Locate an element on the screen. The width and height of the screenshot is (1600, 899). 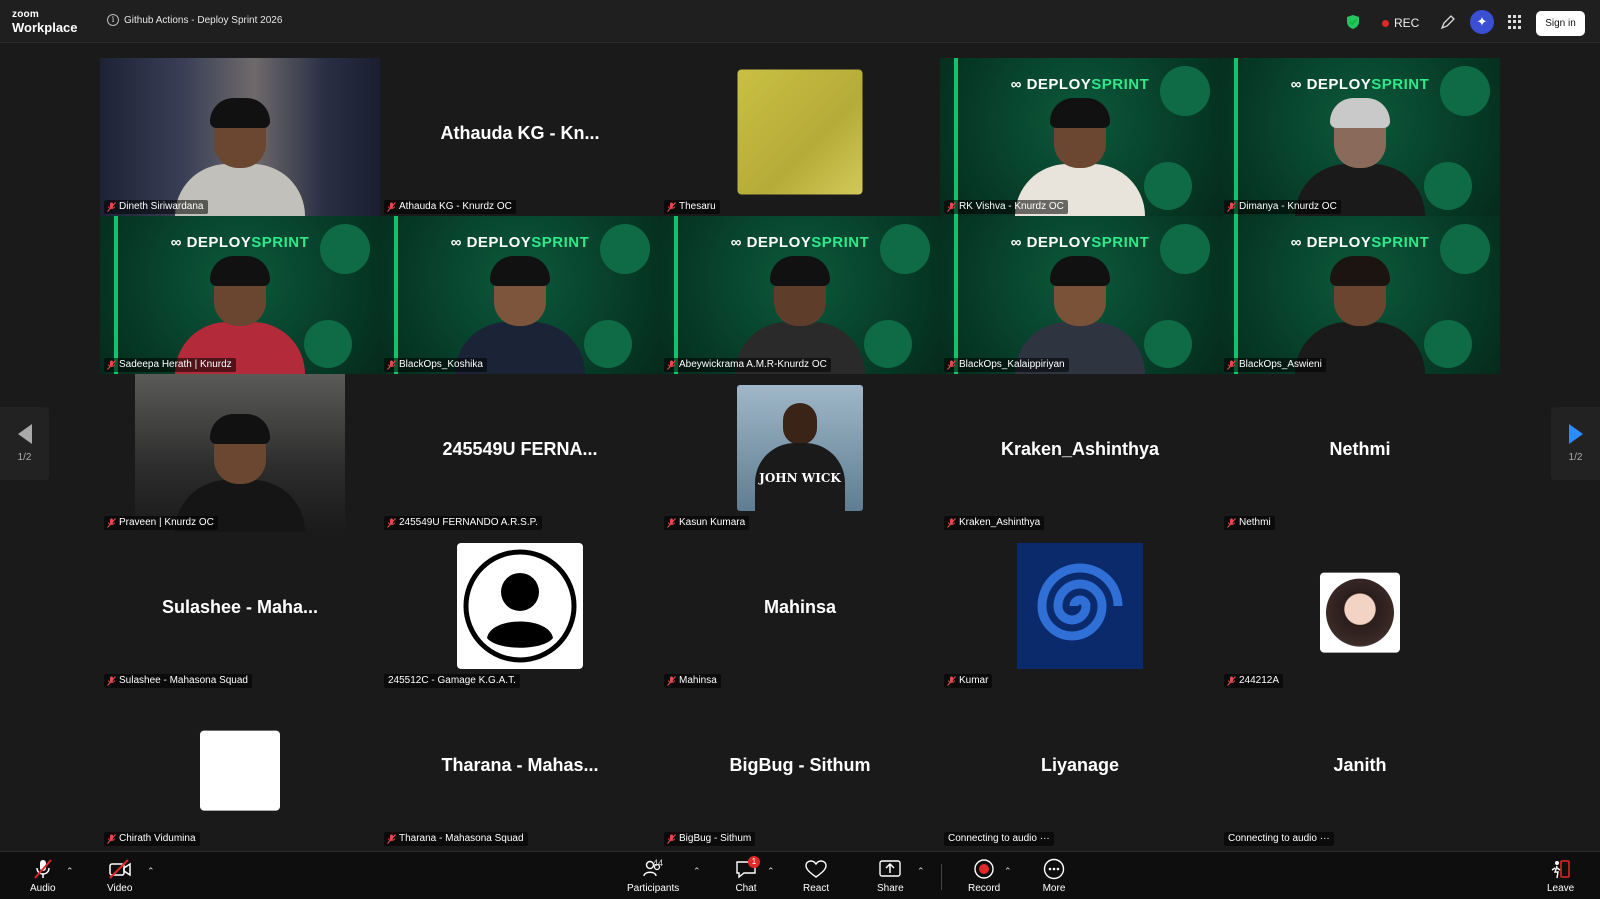
participant-tile: ∞ DEPLOYSPRINT RK Vishva - Knurdz OC is located at coordinates (1080, 137).